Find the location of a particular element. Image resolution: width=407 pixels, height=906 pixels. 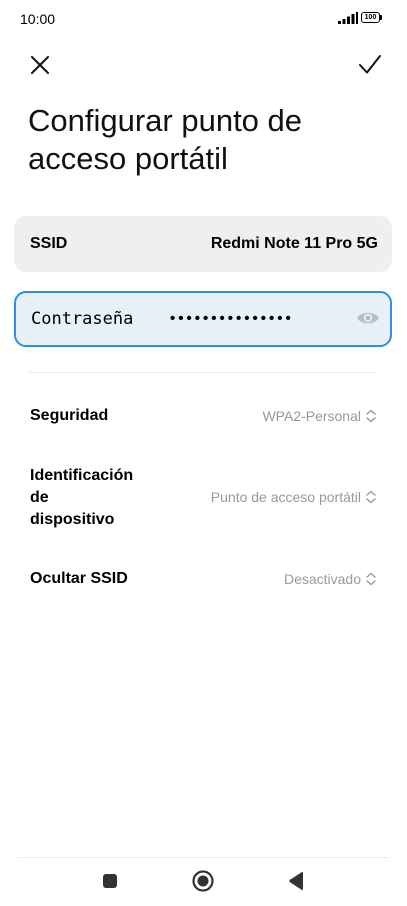

battery-level: 100 is located at coordinates (370, 17).